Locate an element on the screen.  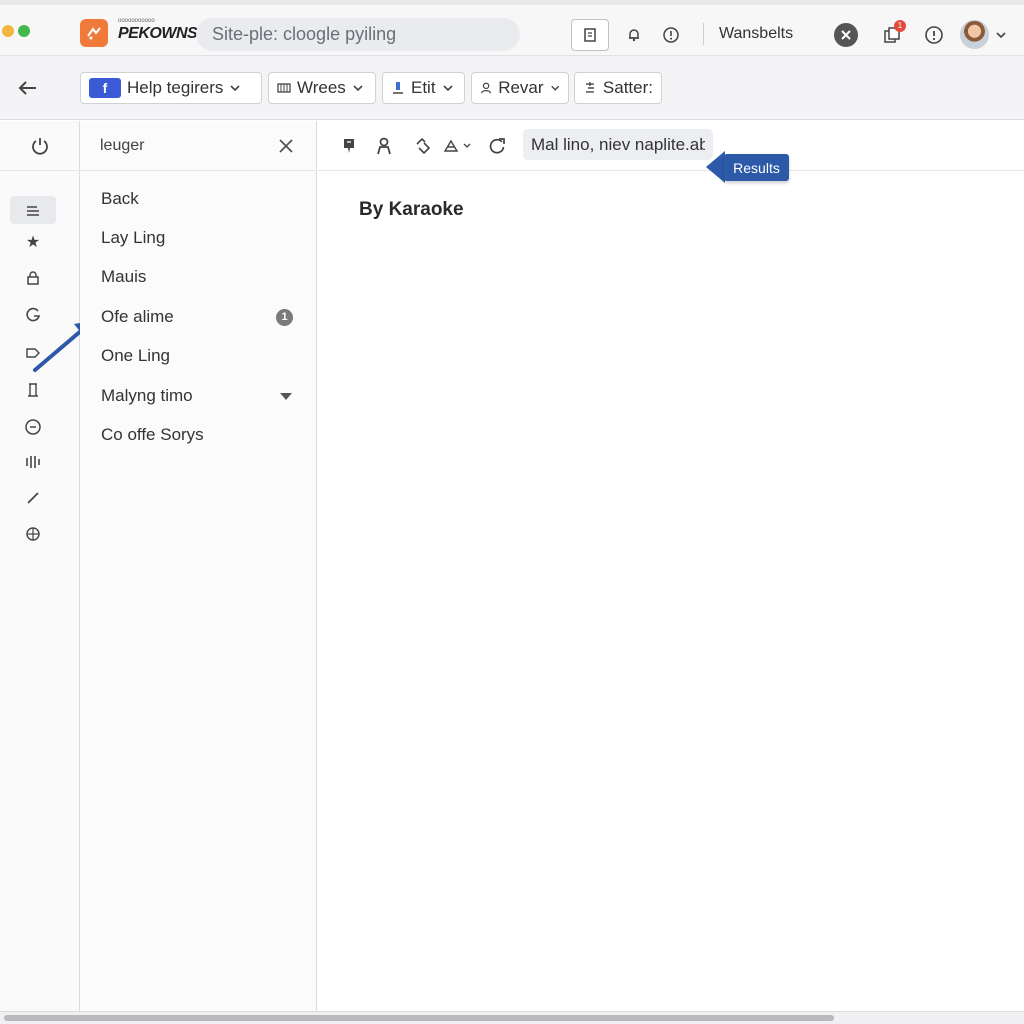
filter-toolbar: f Help tegirers Wrees Etit Revar Satter: is located at coordinates (512, 88).